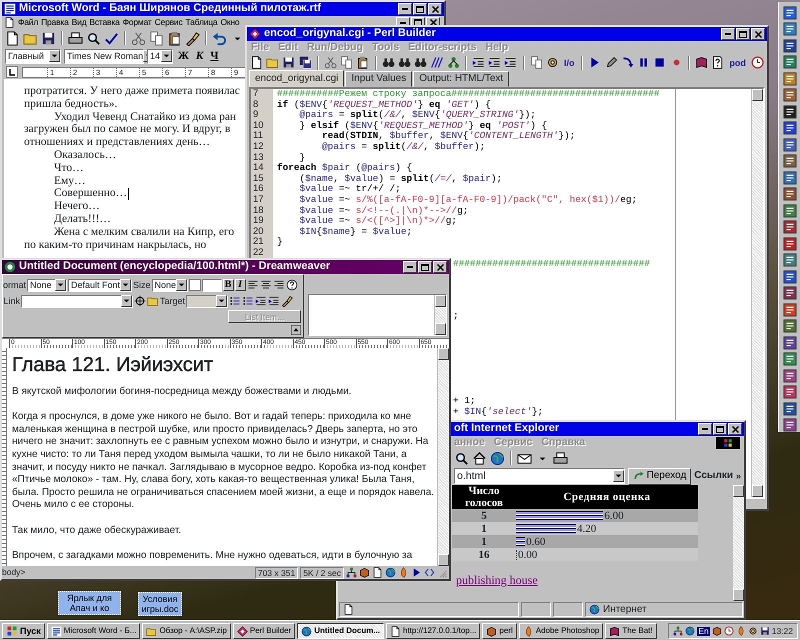 This screenshot has width=800, height=640. Describe the element at coordinates (77, 301) in the screenshot. I see `link-field` at that location.